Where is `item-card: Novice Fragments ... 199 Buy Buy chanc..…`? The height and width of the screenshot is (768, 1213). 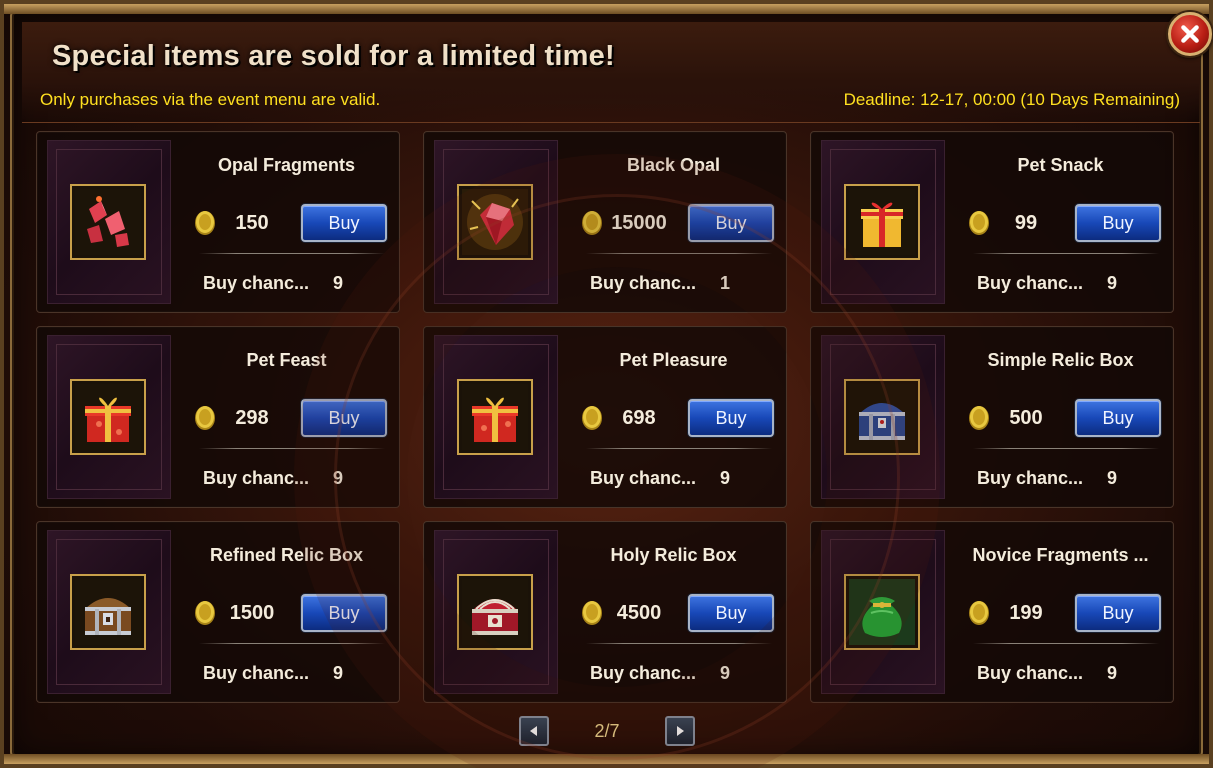 item-card: Novice Fragments ... 199 Buy Buy chanc..… is located at coordinates (992, 612).